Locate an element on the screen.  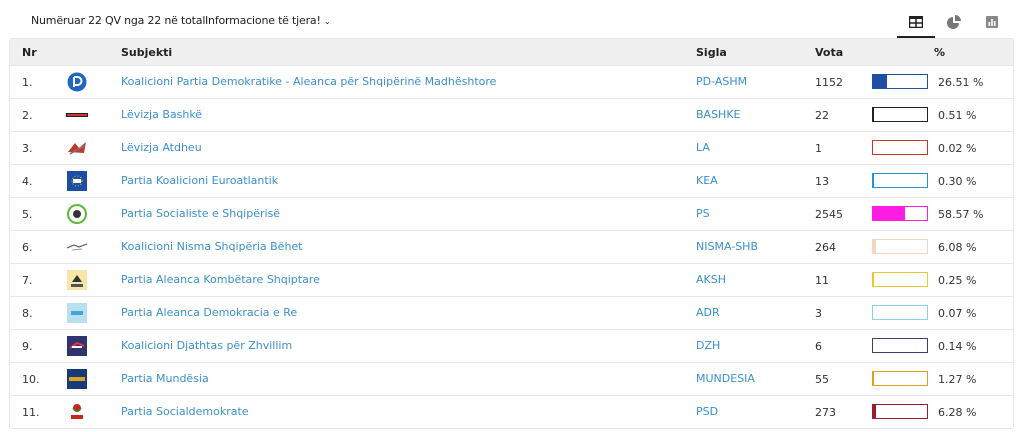
vote-count: 264 is located at coordinates (825, 247).